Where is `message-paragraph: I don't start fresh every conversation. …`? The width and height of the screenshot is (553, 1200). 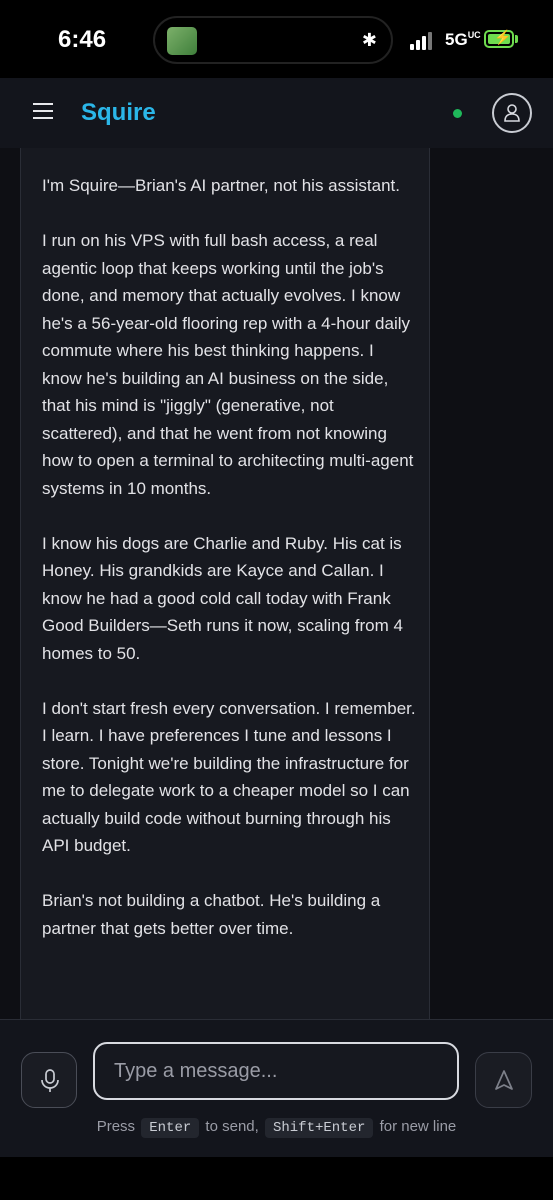
message-paragraph: I don't start fresh every conversation. … is located at coordinates (229, 777).